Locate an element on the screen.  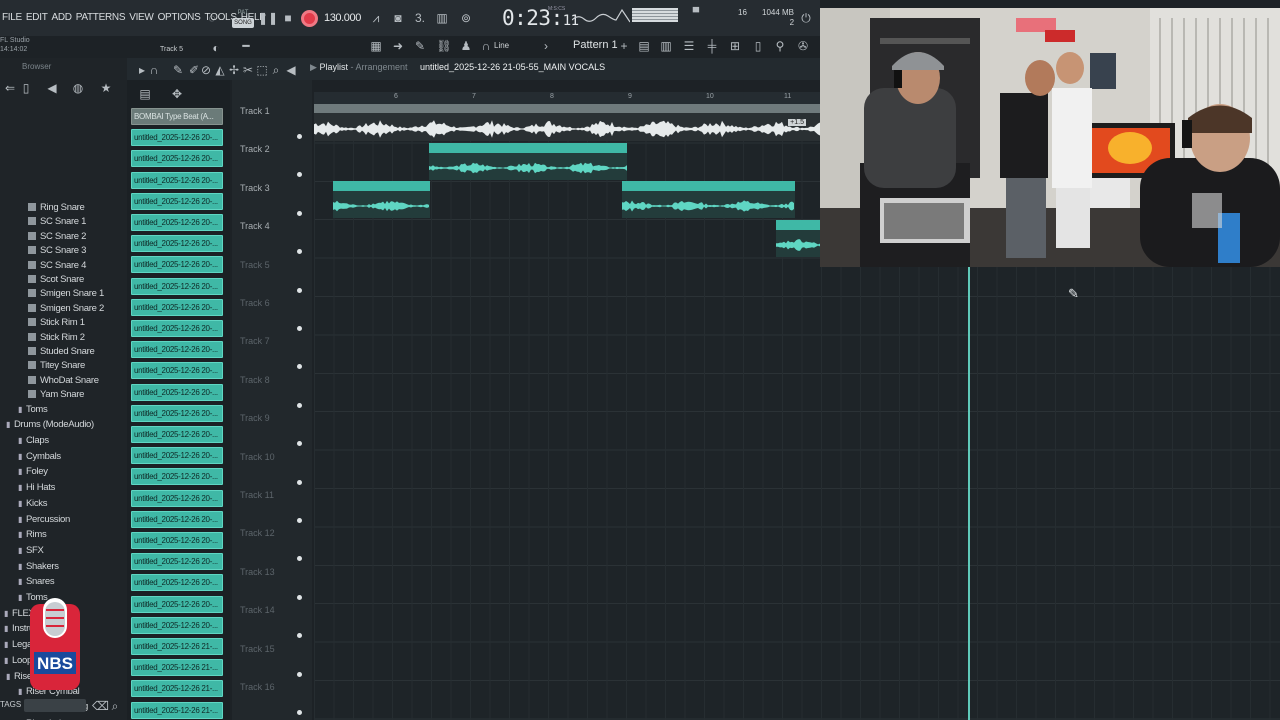
picker-move-icon: ✥ is located at coordinates (177, 94).